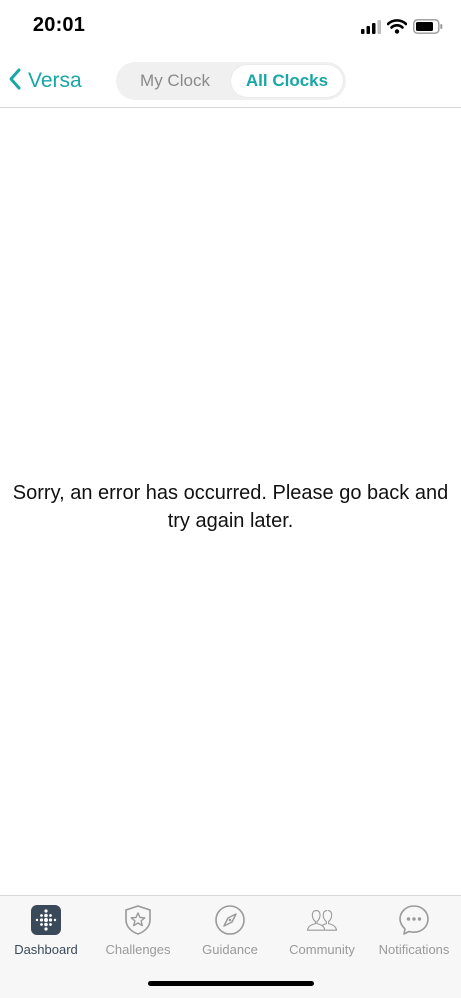 The image size is (461, 998). What do you see at coordinates (322, 949) in the screenshot?
I see `tab-label-community: Community` at bounding box center [322, 949].